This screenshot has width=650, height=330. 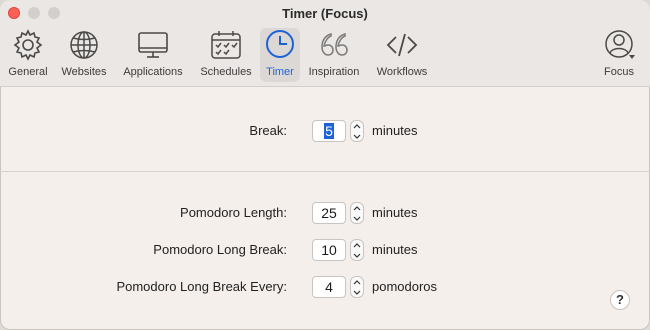 I want to click on pomodoro-long-break-field: 10, so click(x=329, y=250).